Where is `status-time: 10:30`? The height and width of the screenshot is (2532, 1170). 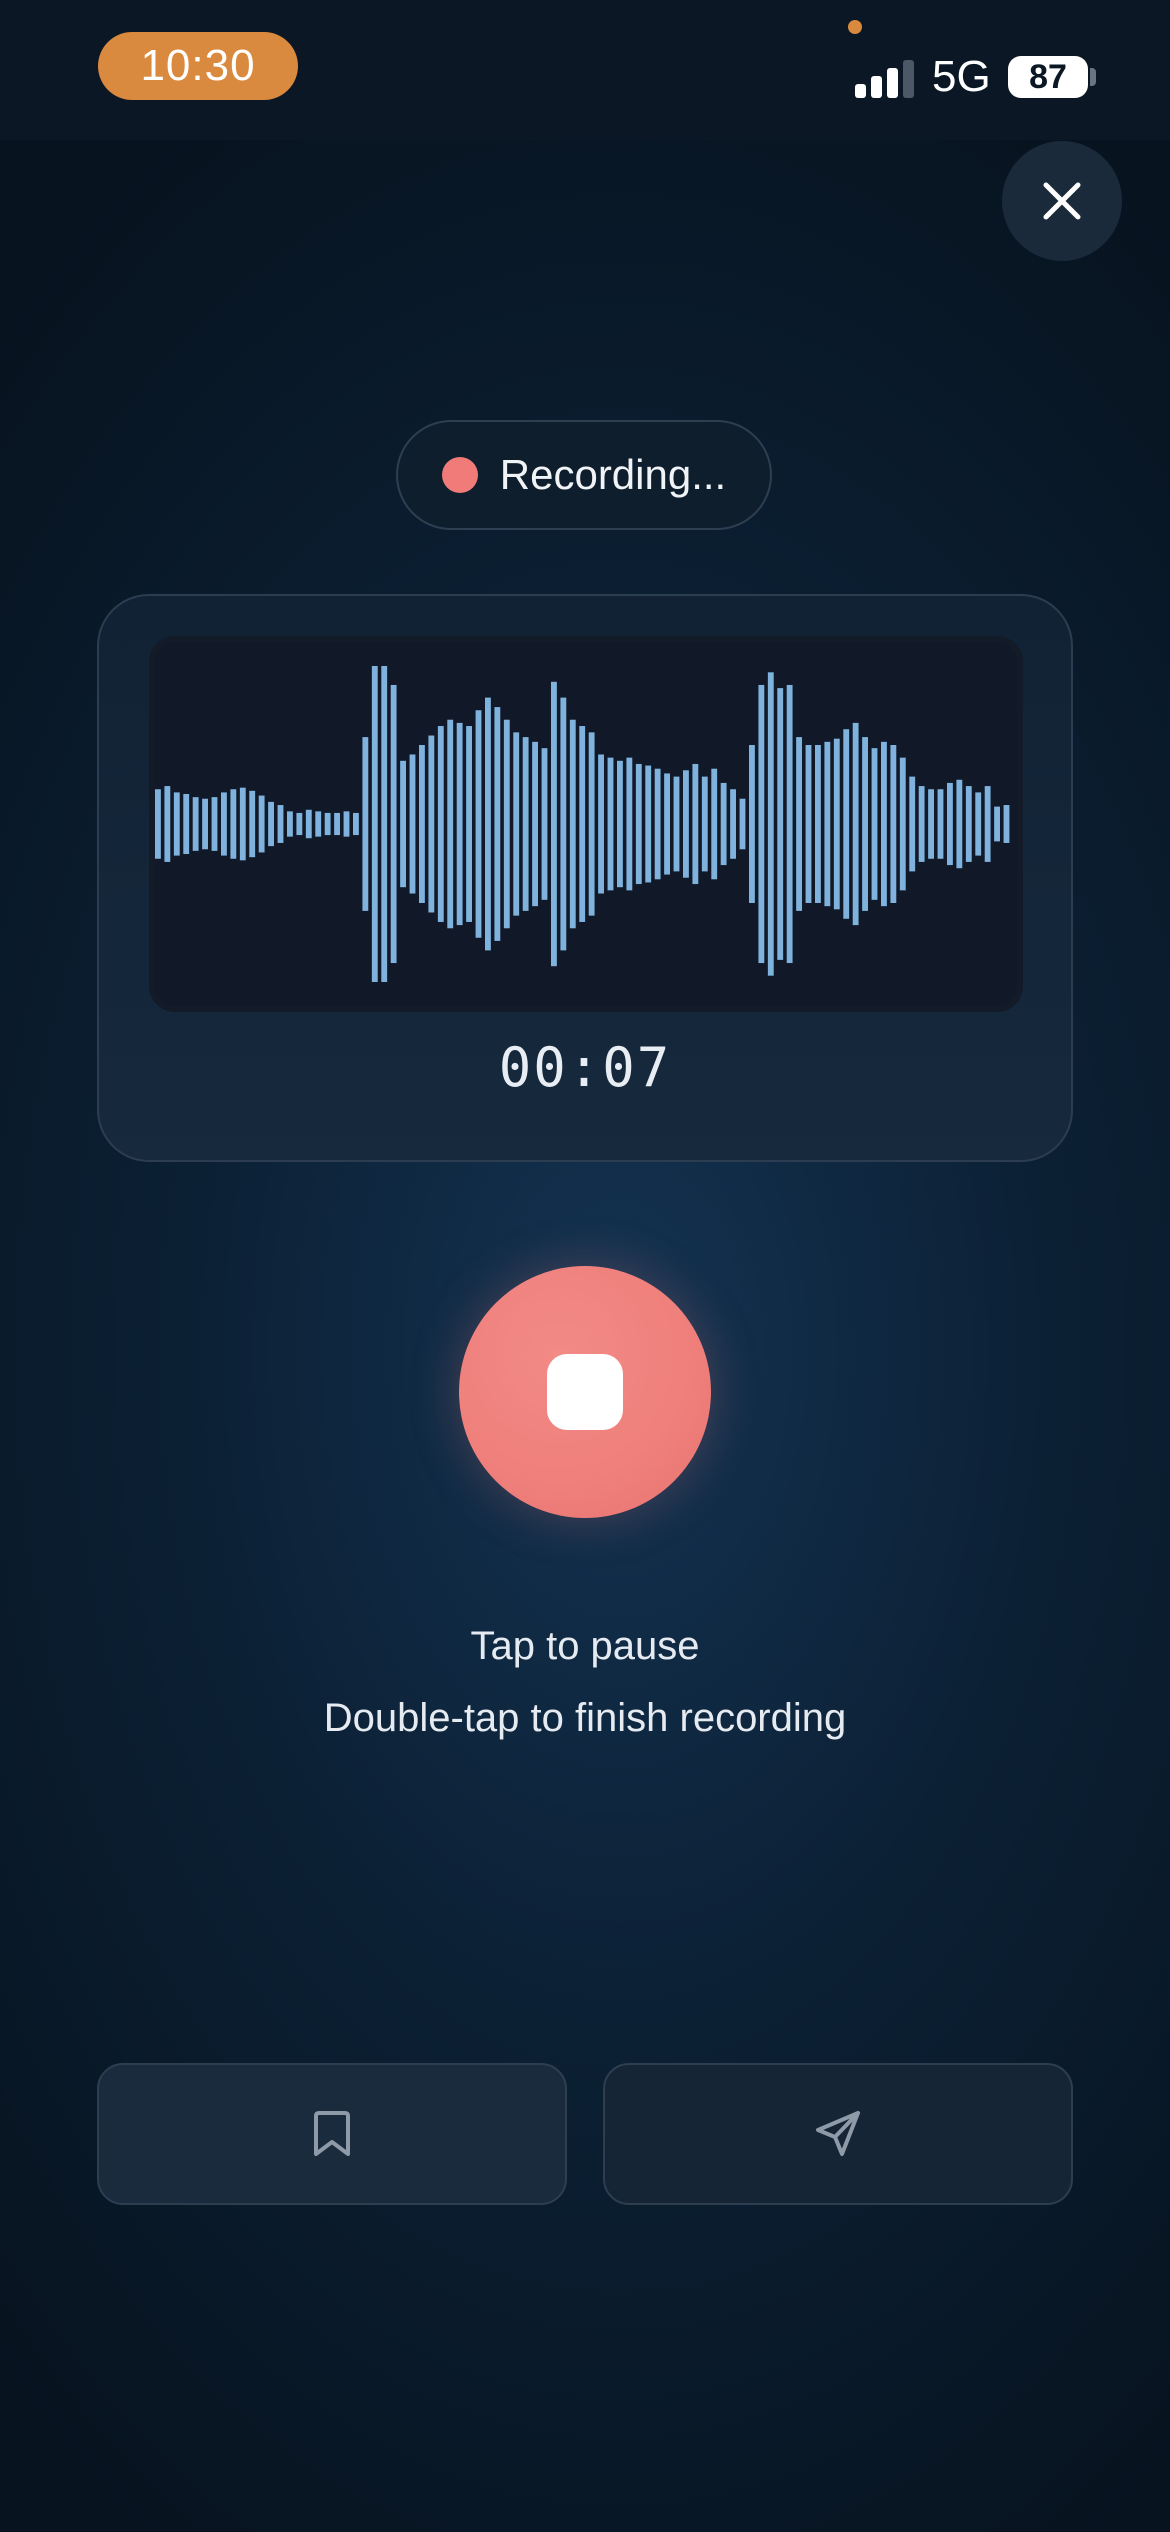
status-time: 10:30 is located at coordinates (198, 66).